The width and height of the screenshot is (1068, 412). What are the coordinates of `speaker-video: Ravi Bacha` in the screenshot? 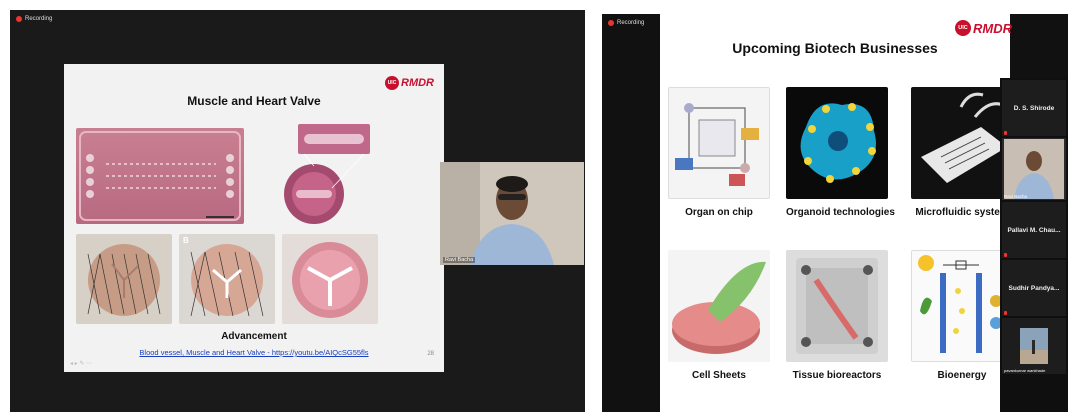 It's located at (512, 213).